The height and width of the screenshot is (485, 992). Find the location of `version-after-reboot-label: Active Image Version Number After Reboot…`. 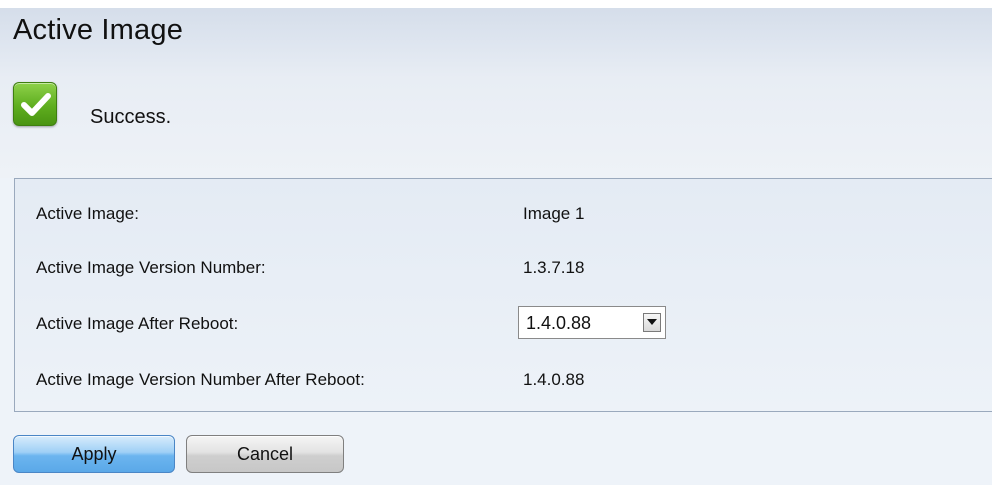

version-after-reboot-label: Active Image Version Number After Reboot… is located at coordinates (200, 379).